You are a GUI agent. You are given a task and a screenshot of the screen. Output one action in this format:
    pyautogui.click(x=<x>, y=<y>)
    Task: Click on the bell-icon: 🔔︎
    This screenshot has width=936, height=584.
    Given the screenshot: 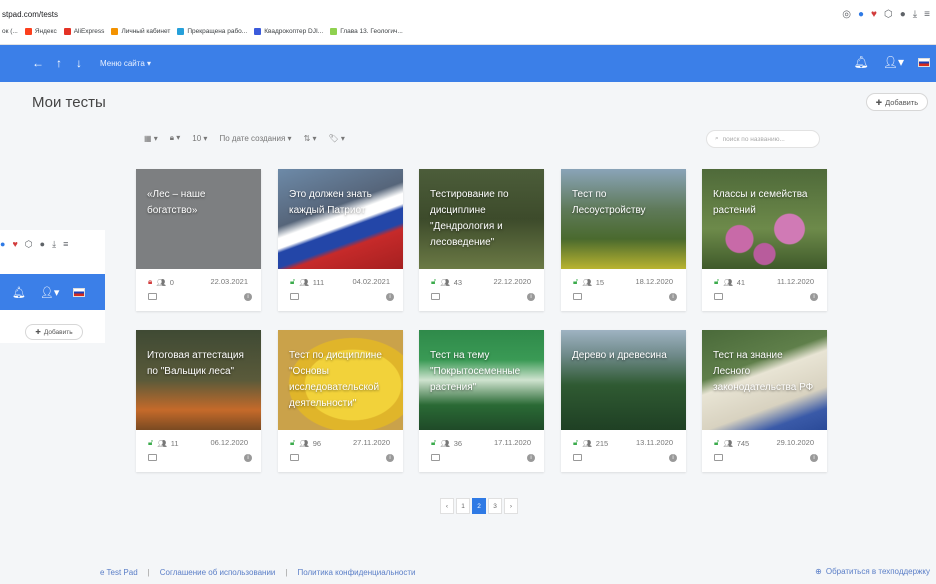 What is the action you would take?
    pyautogui.click(x=861, y=62)
    